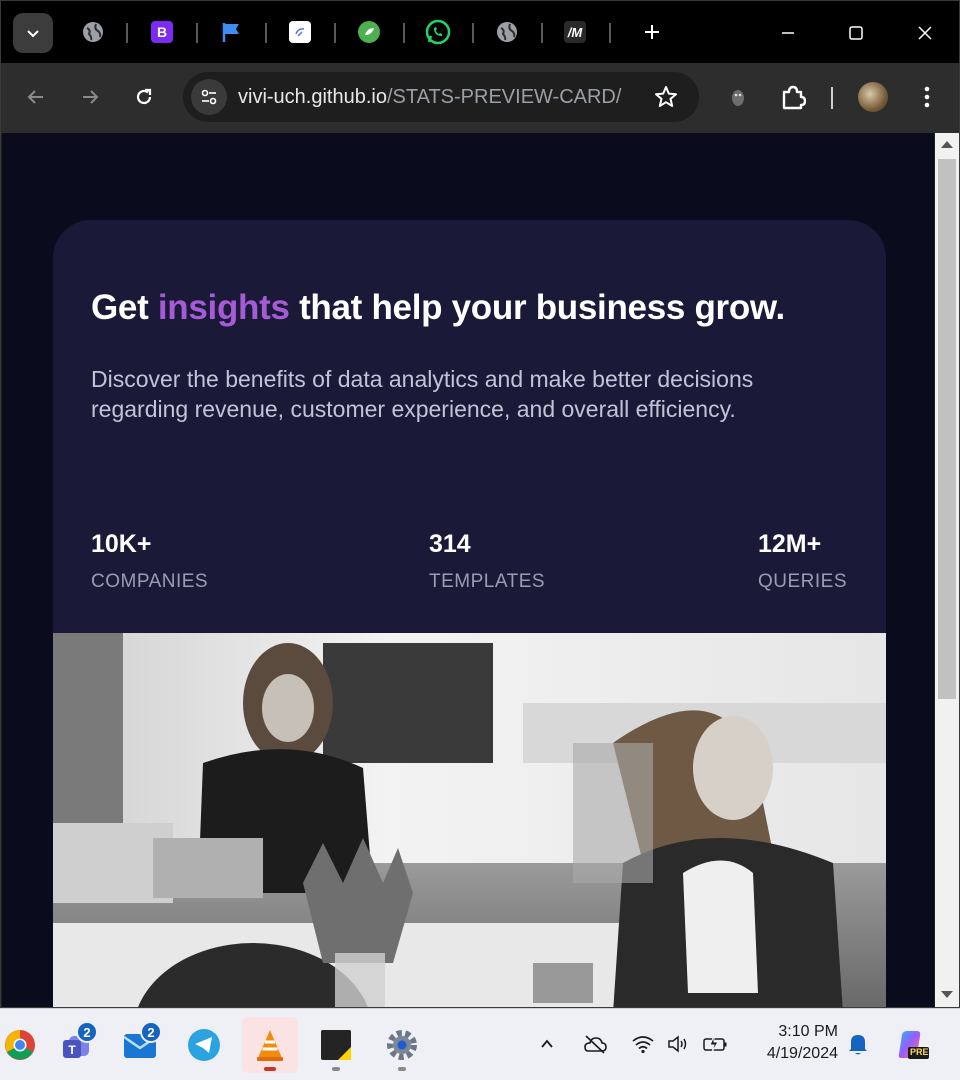 The width and height of the screenshot is (960, 1080). I want to click on scroll-down-icon, so click(947, 994).